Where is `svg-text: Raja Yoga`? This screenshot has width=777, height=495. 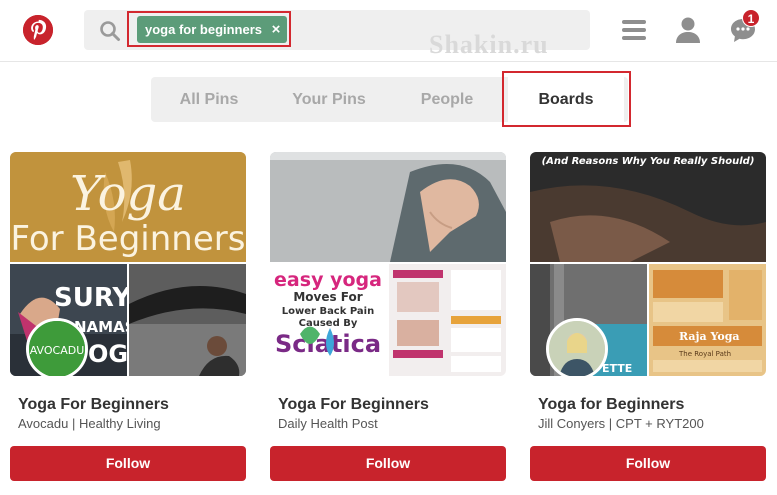 svg-text: Raja Yoga is located at coordinates (709, 336).